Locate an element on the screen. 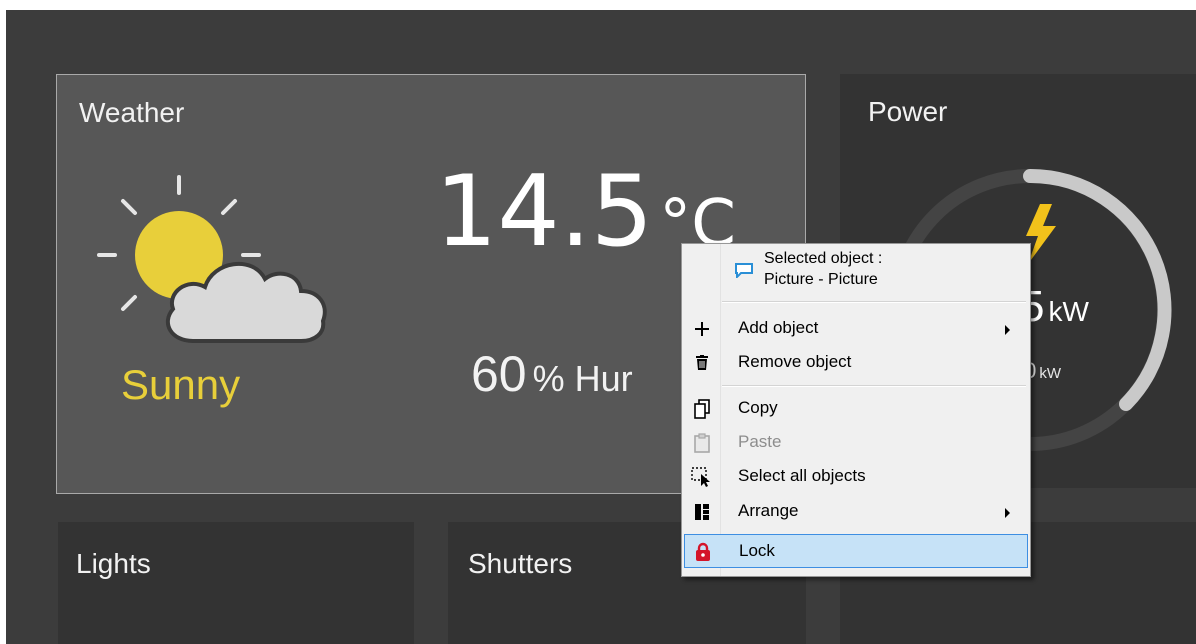  clipboard-icon is located at coordinates (702, 443).